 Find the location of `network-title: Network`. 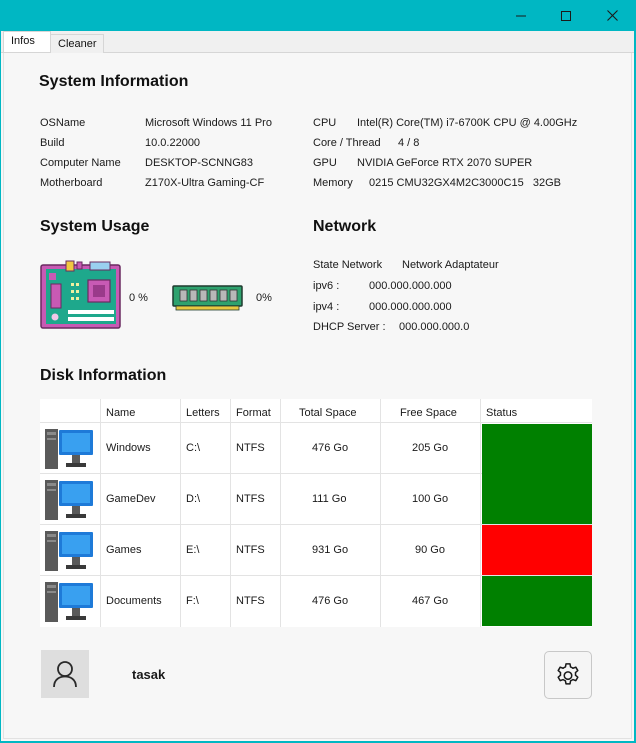

network-title: Network is located at coordinates (345, 226).